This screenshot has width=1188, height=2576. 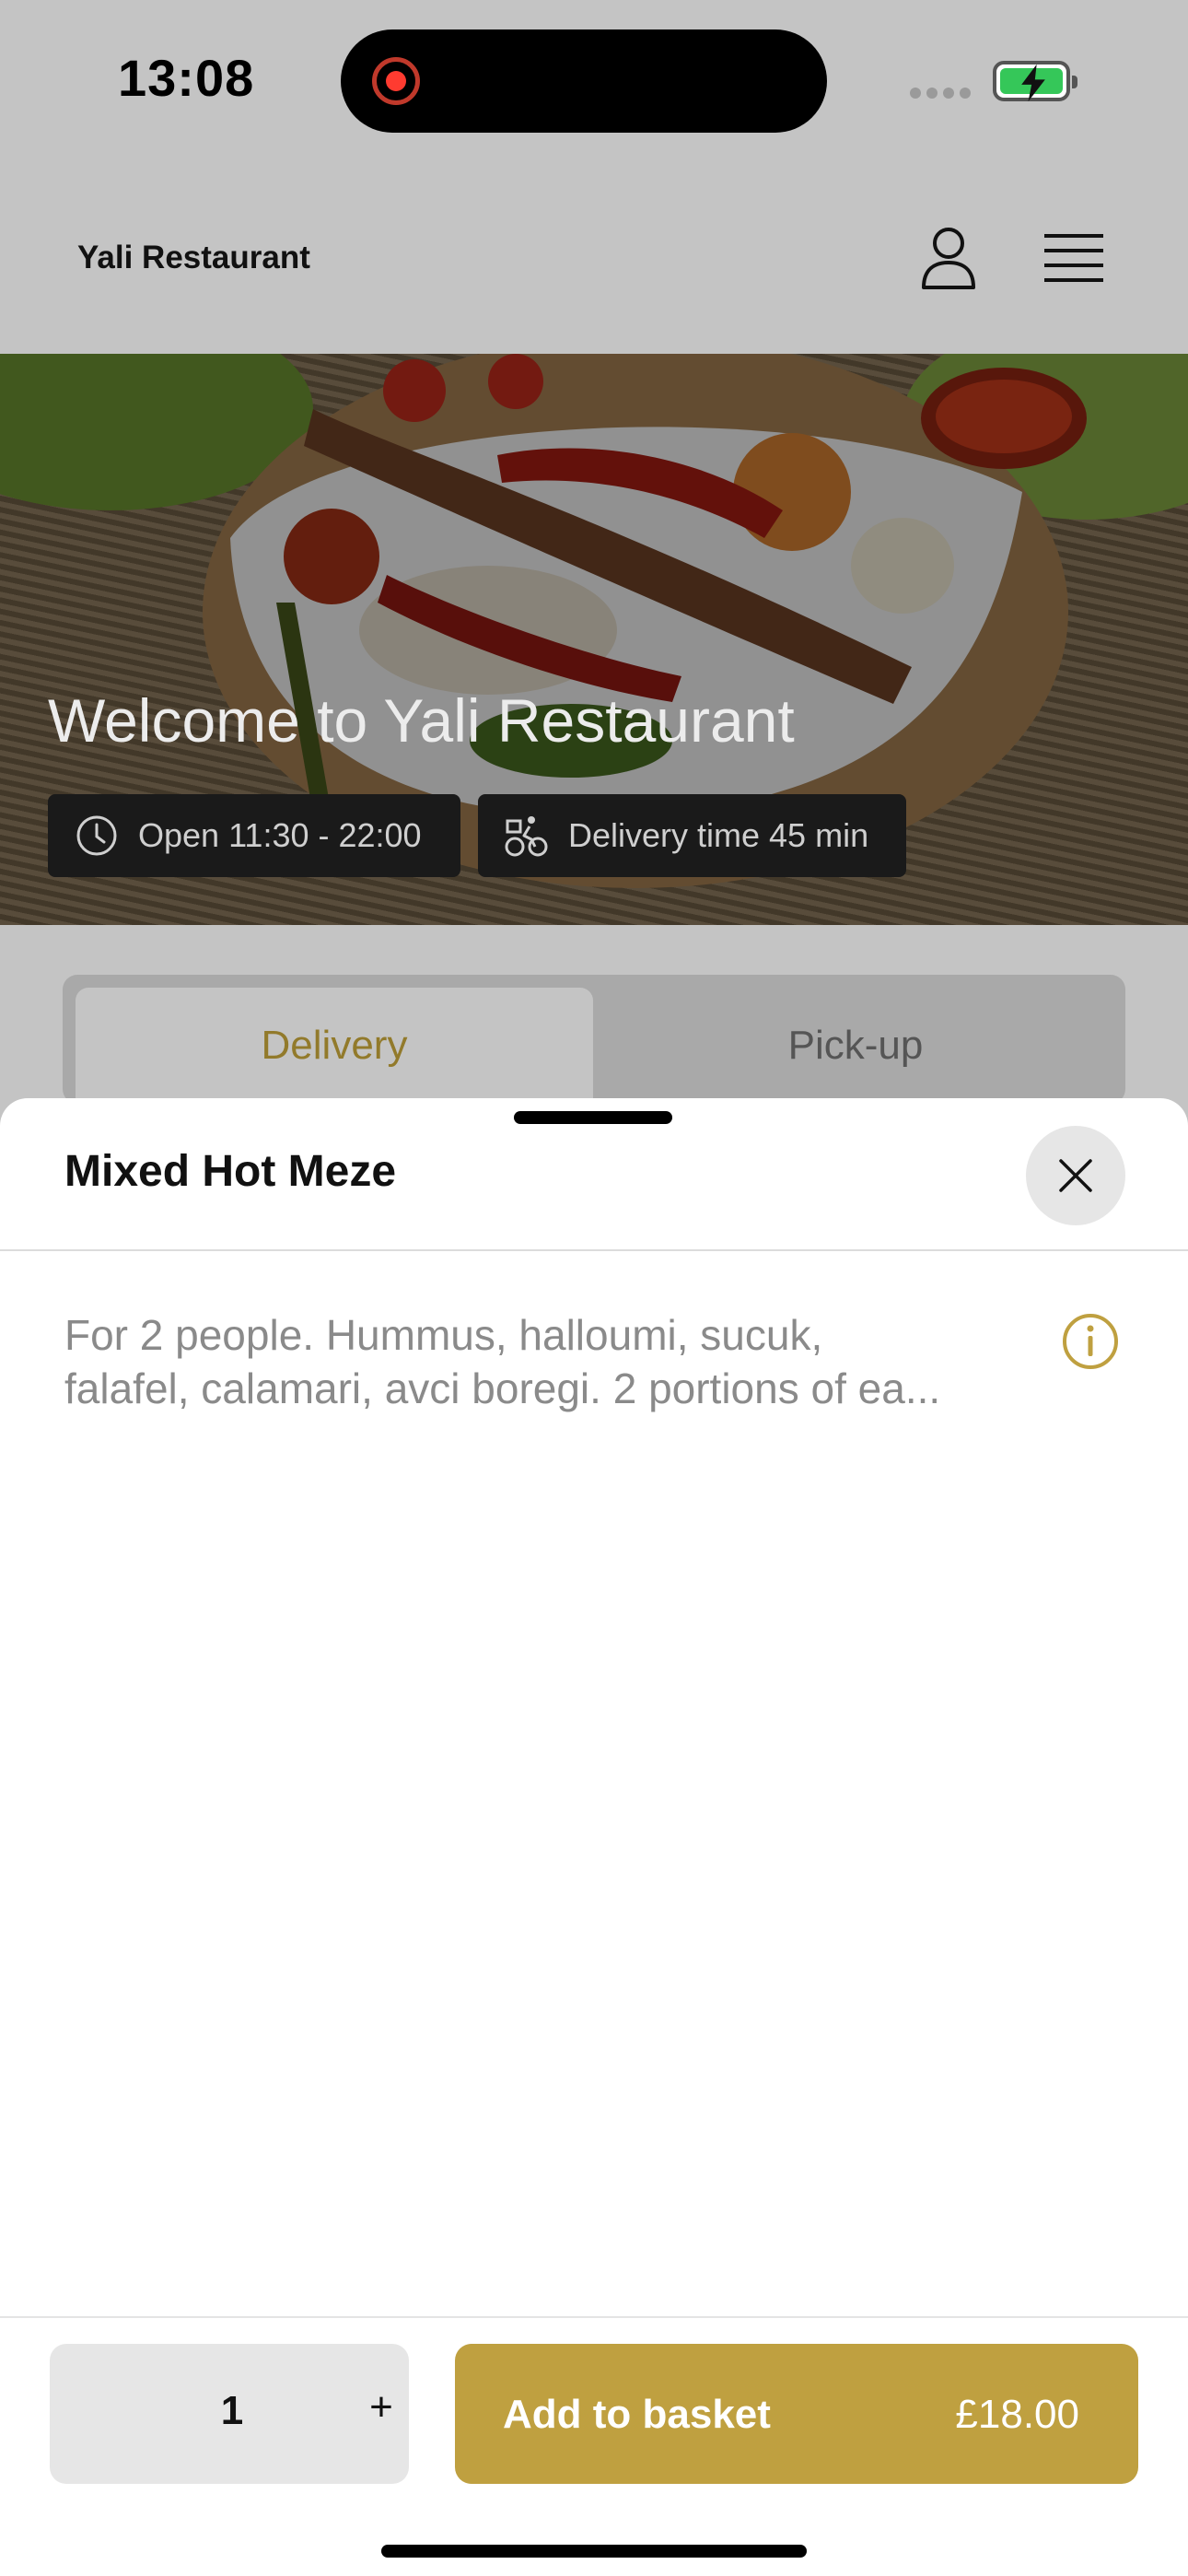 What do you see at coordinates (1091, 1341) in the screenshot?
I see `info-icon` at bounding box center [1091, 1341].